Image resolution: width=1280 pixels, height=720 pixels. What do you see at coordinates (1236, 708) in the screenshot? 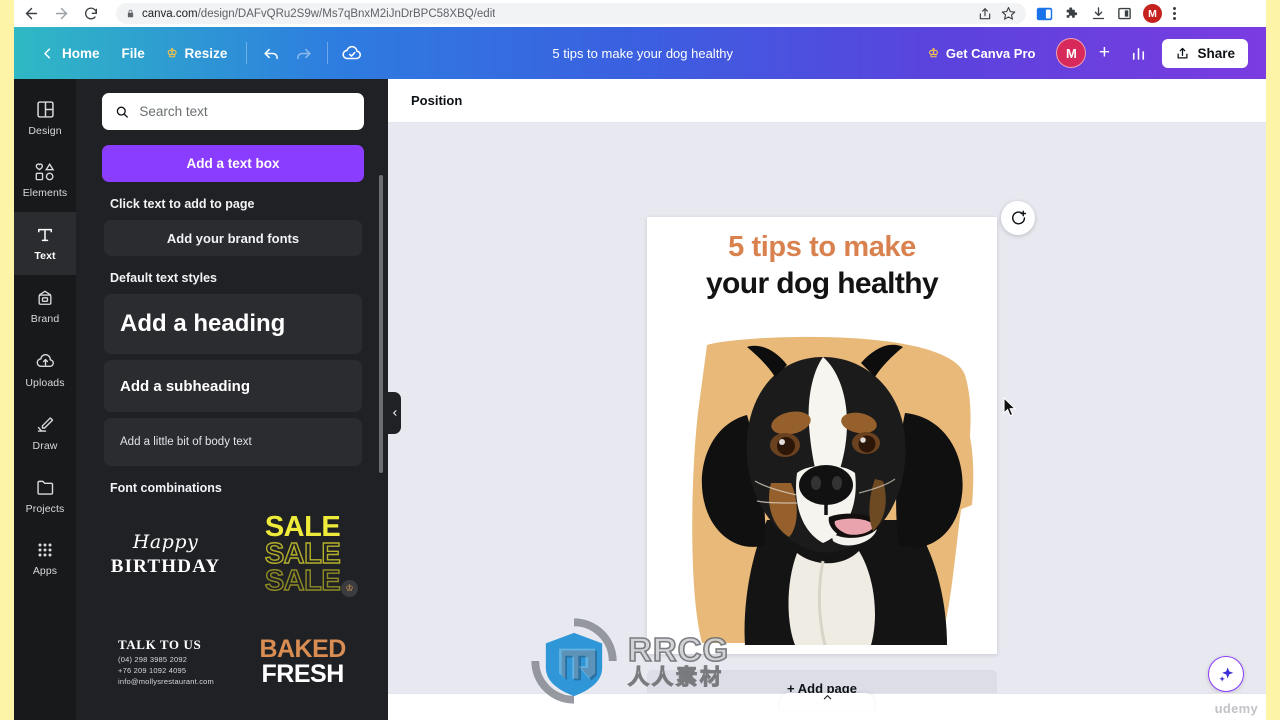
I see `udemy-watermark: udemy` at bounding box center [1236, 708].